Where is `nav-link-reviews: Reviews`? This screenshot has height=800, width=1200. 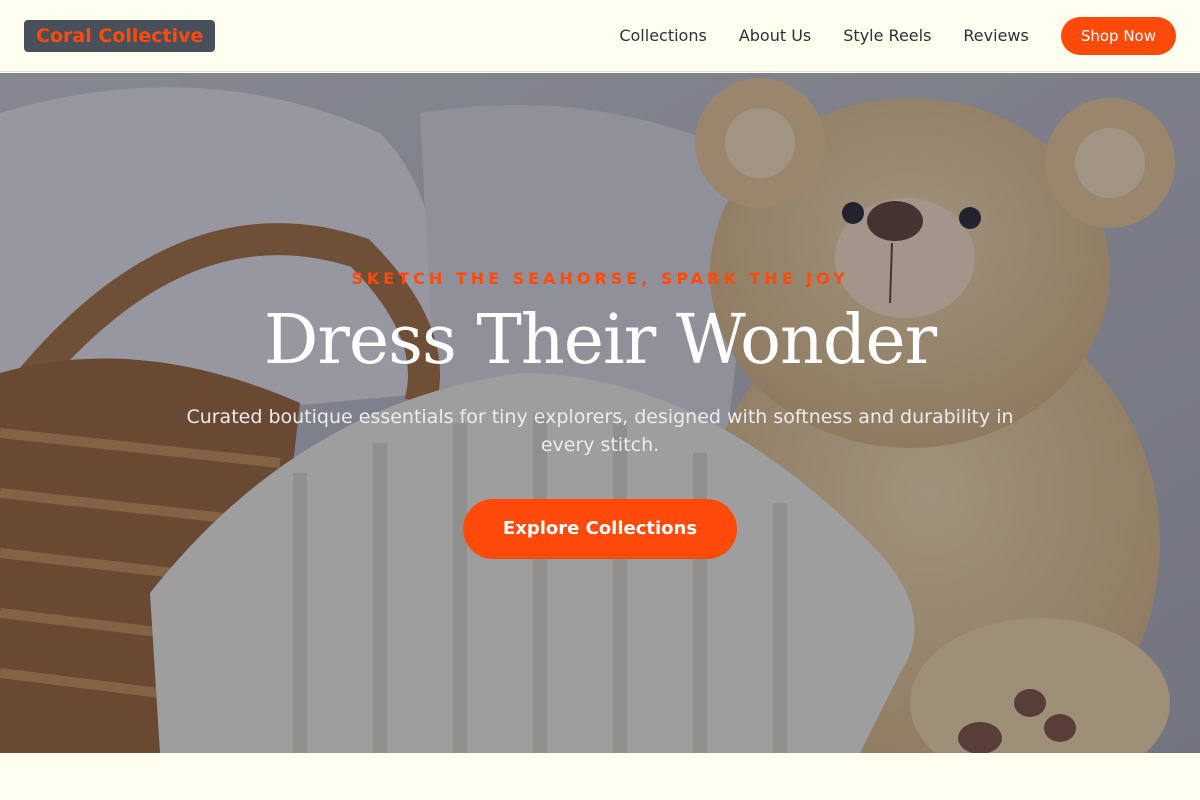
nav-link-reviews: Reviews is located at coordinates (995, 35).